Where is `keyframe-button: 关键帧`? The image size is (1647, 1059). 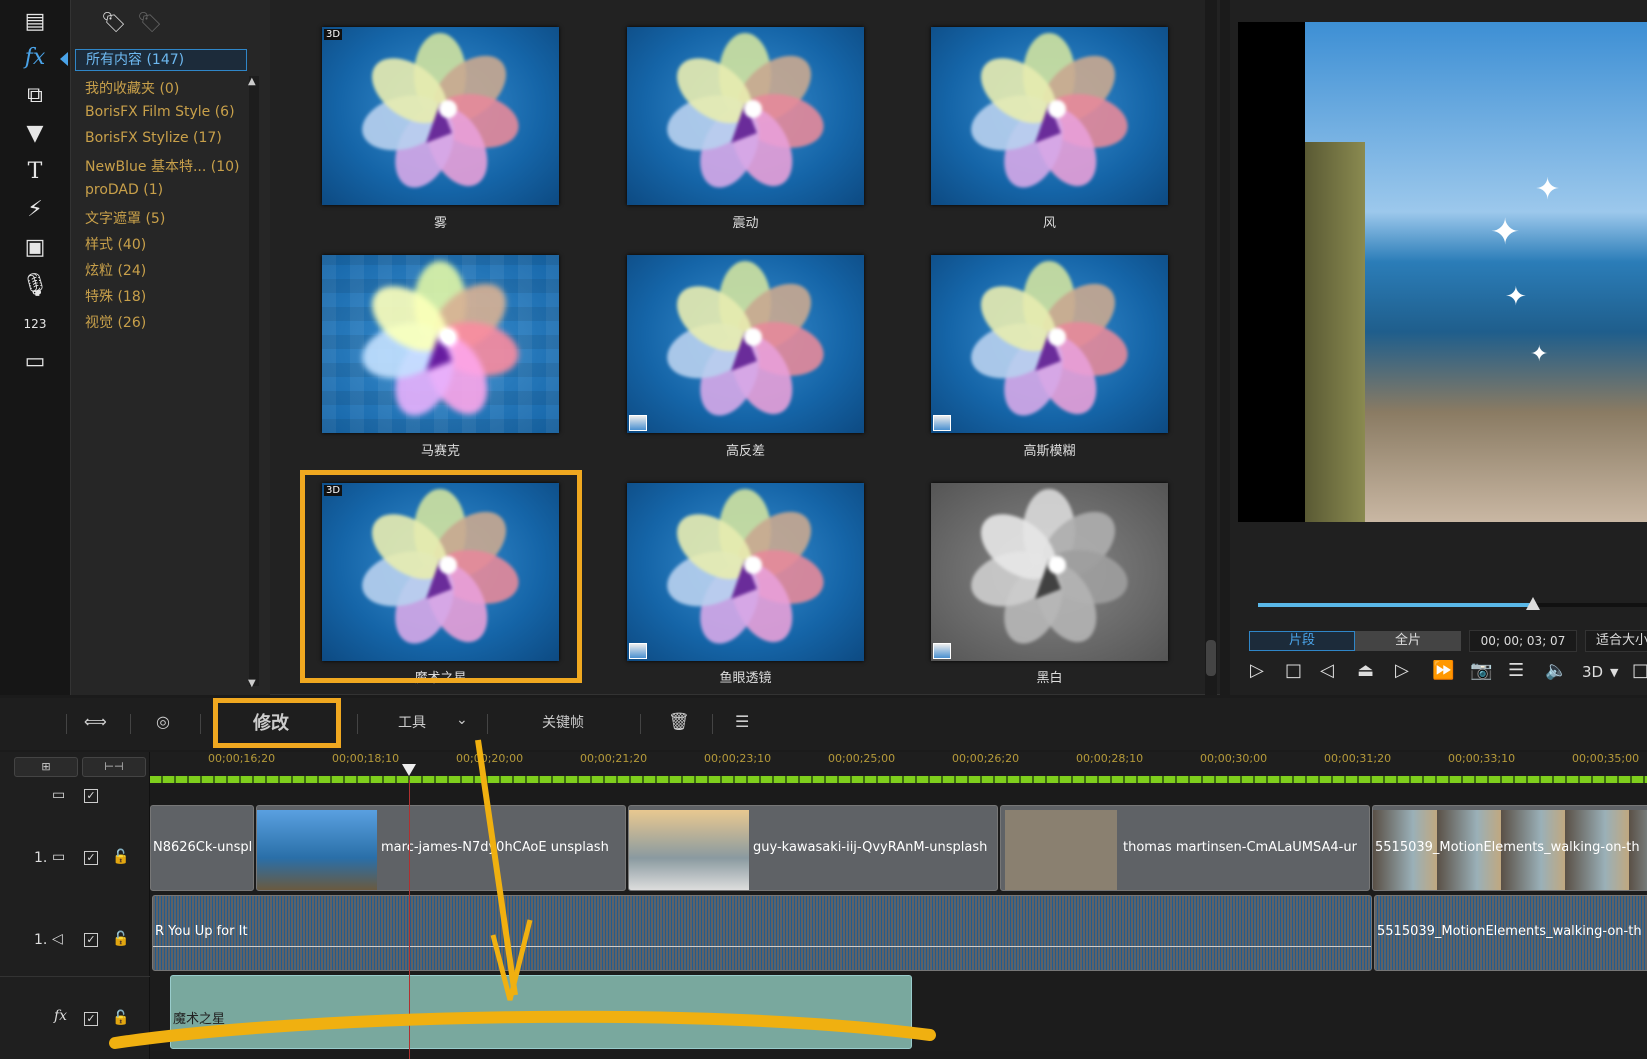 keyframe-button: 关键帧 is located at coordinates (563, 722).